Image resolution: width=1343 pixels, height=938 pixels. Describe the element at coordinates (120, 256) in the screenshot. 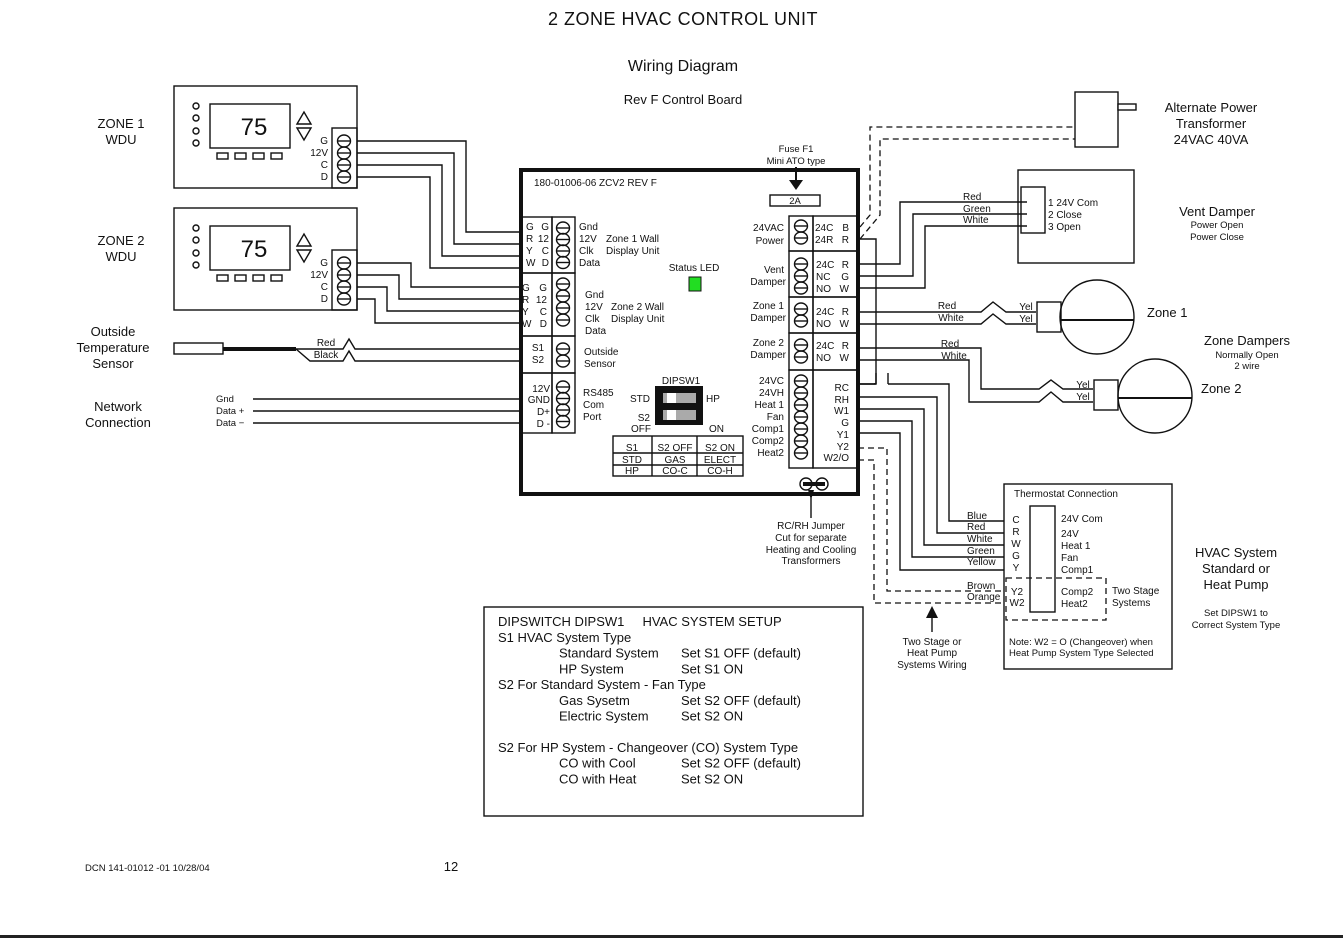

I see `zone2-wdu-label-2: WDU` at that location.